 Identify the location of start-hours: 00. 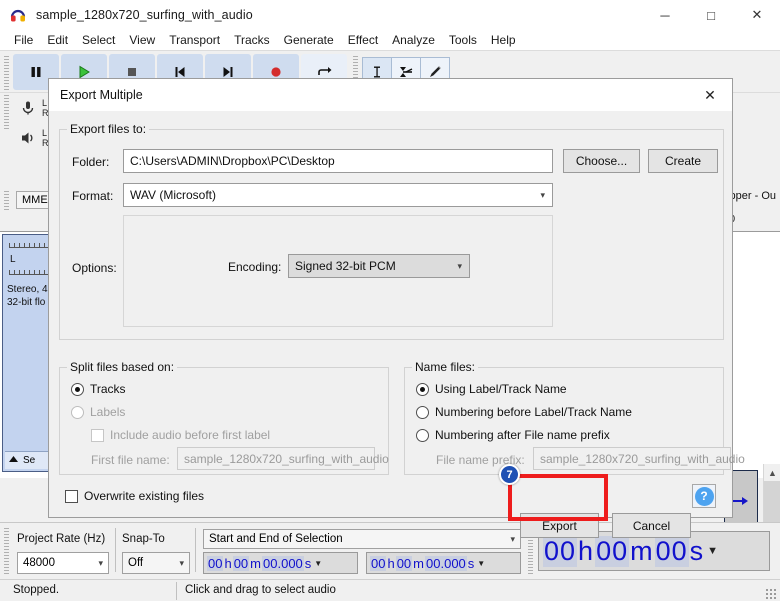
(215, 563).